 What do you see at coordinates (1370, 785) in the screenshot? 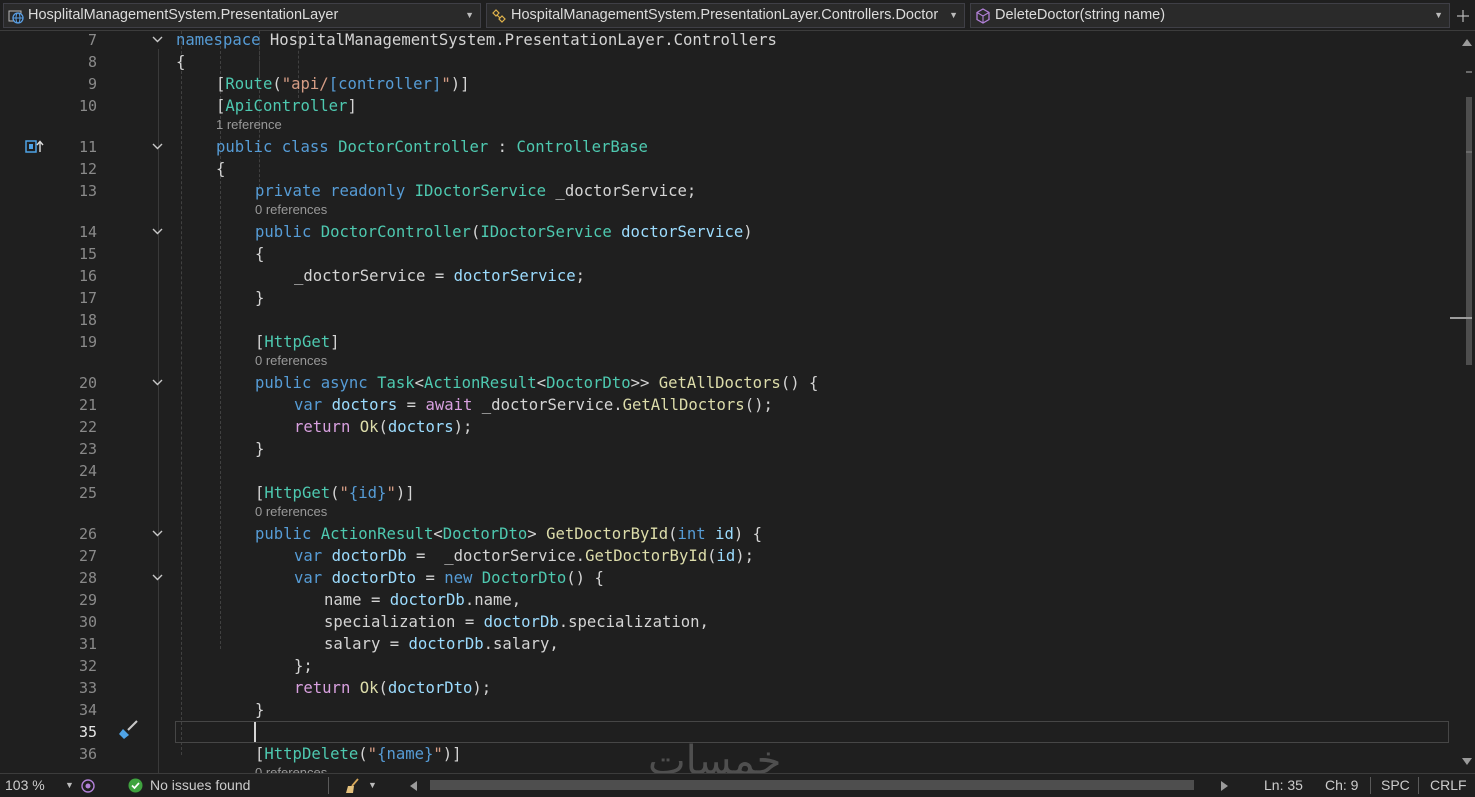
I see `separator` at bounding box center [1370, 785].